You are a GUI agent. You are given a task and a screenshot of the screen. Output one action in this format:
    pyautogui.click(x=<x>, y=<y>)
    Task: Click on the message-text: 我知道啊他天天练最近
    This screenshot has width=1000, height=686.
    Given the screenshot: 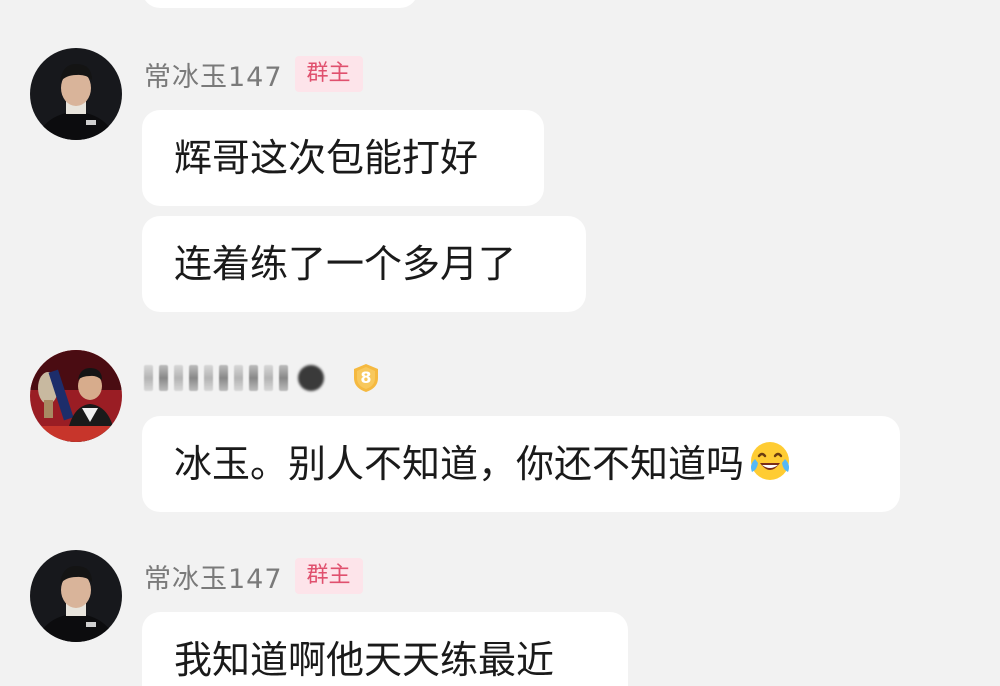 What is the action you would take?
    pyautogui.click(x=364, y=660)
    